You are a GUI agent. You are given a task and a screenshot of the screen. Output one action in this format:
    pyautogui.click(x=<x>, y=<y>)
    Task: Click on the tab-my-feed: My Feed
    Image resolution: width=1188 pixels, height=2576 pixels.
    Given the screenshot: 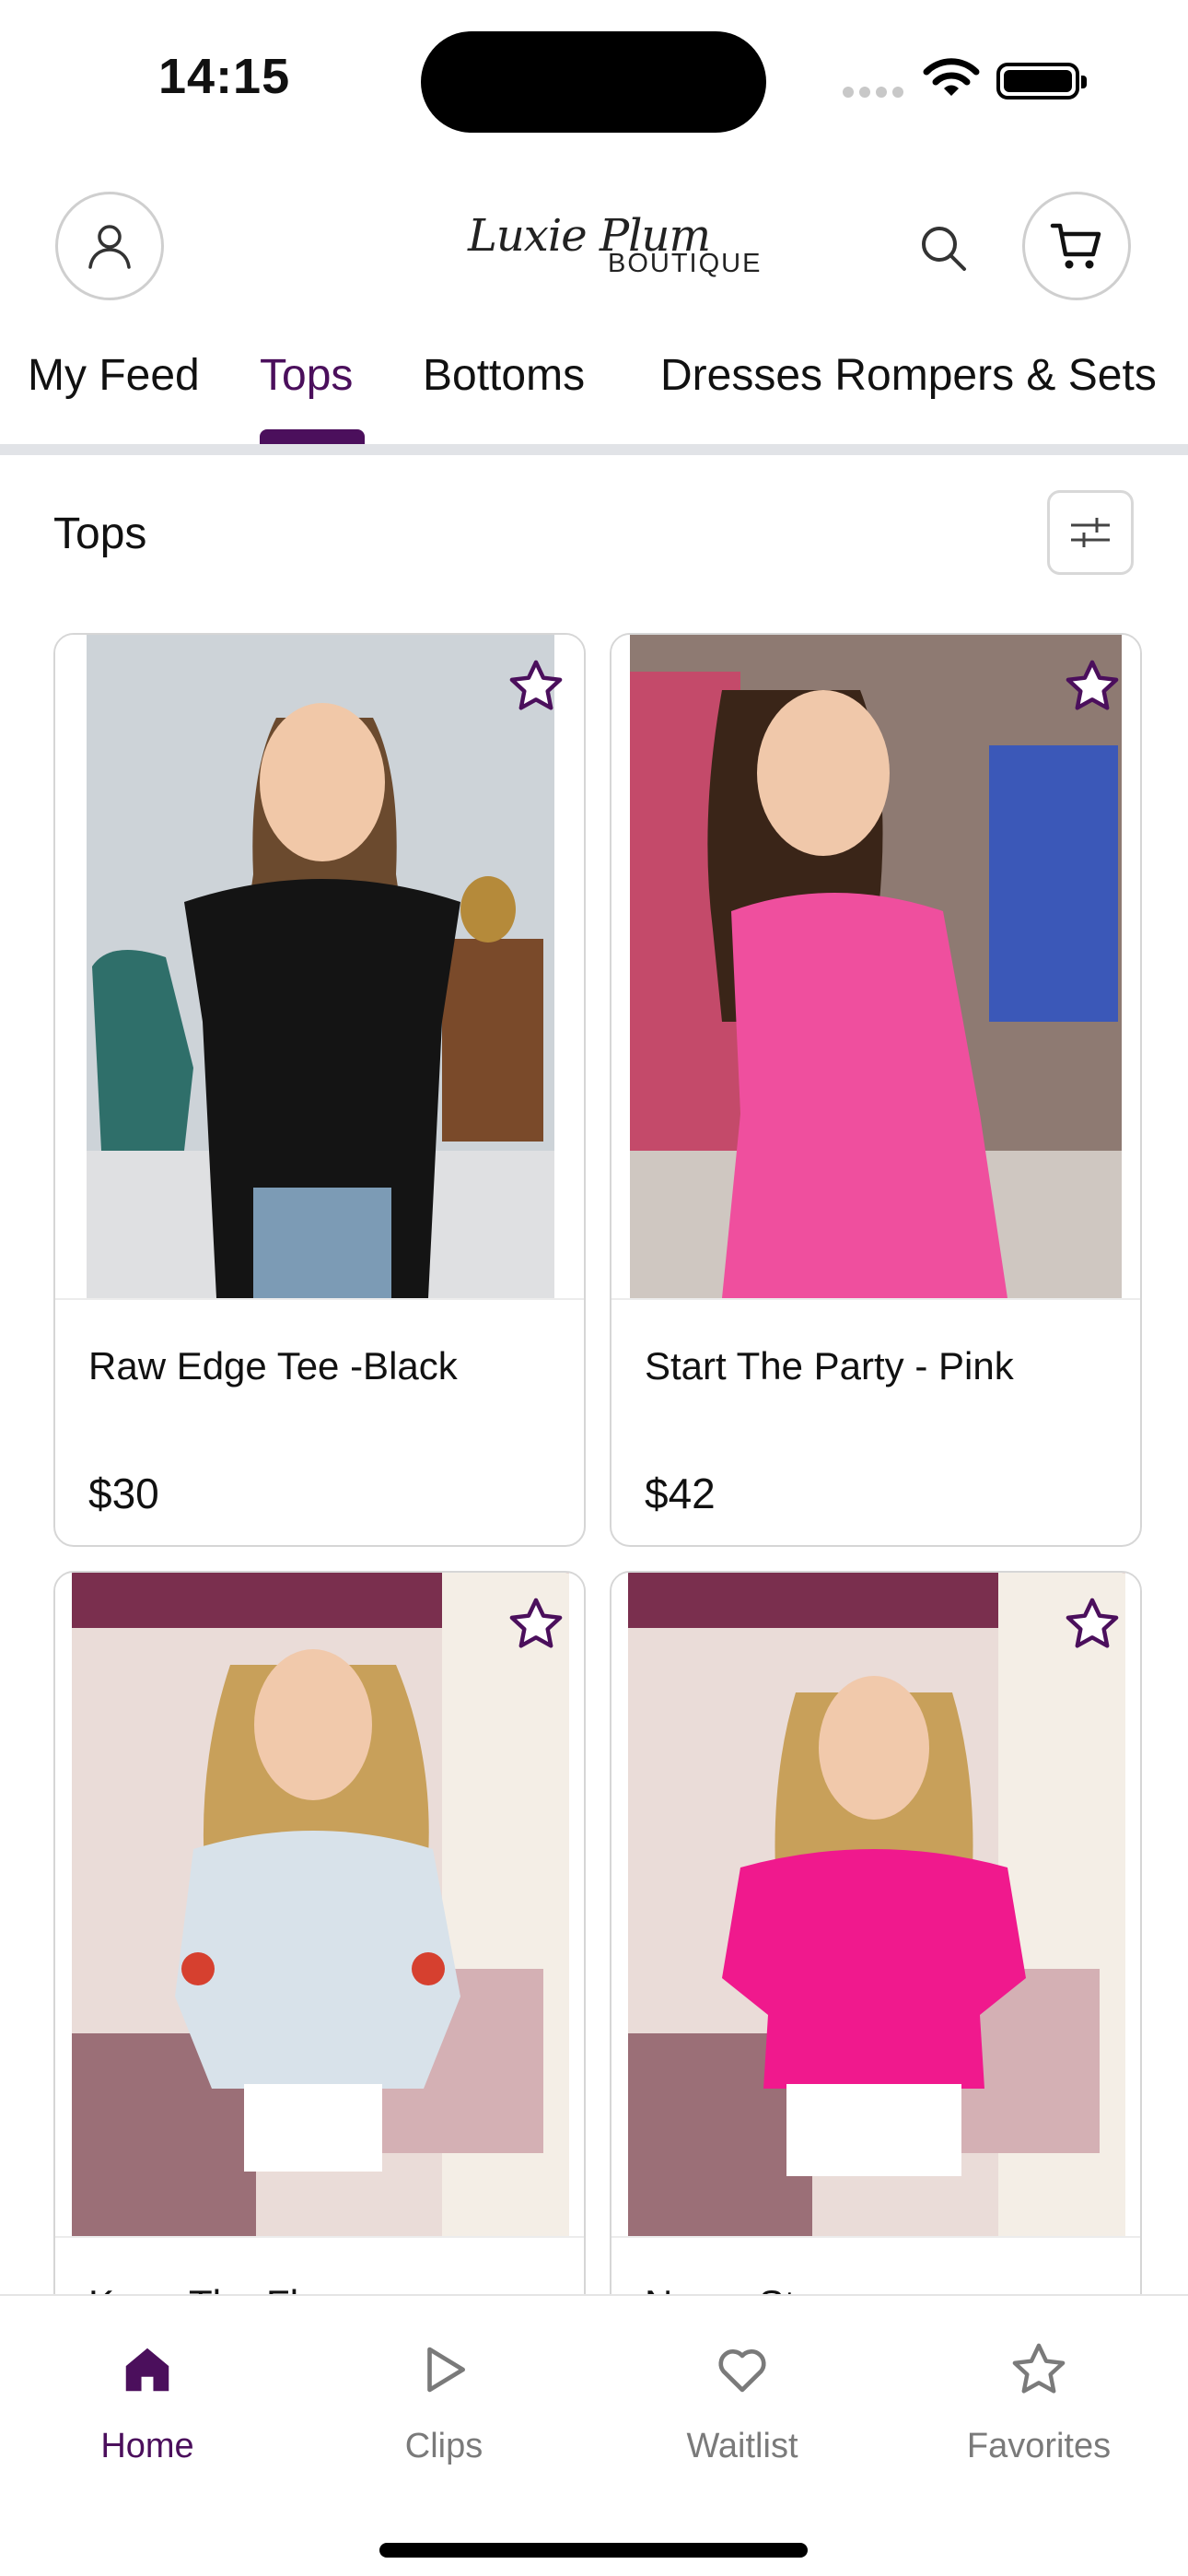 What is the action you would take?
    pyautogui.click(x=114, y=375)
    